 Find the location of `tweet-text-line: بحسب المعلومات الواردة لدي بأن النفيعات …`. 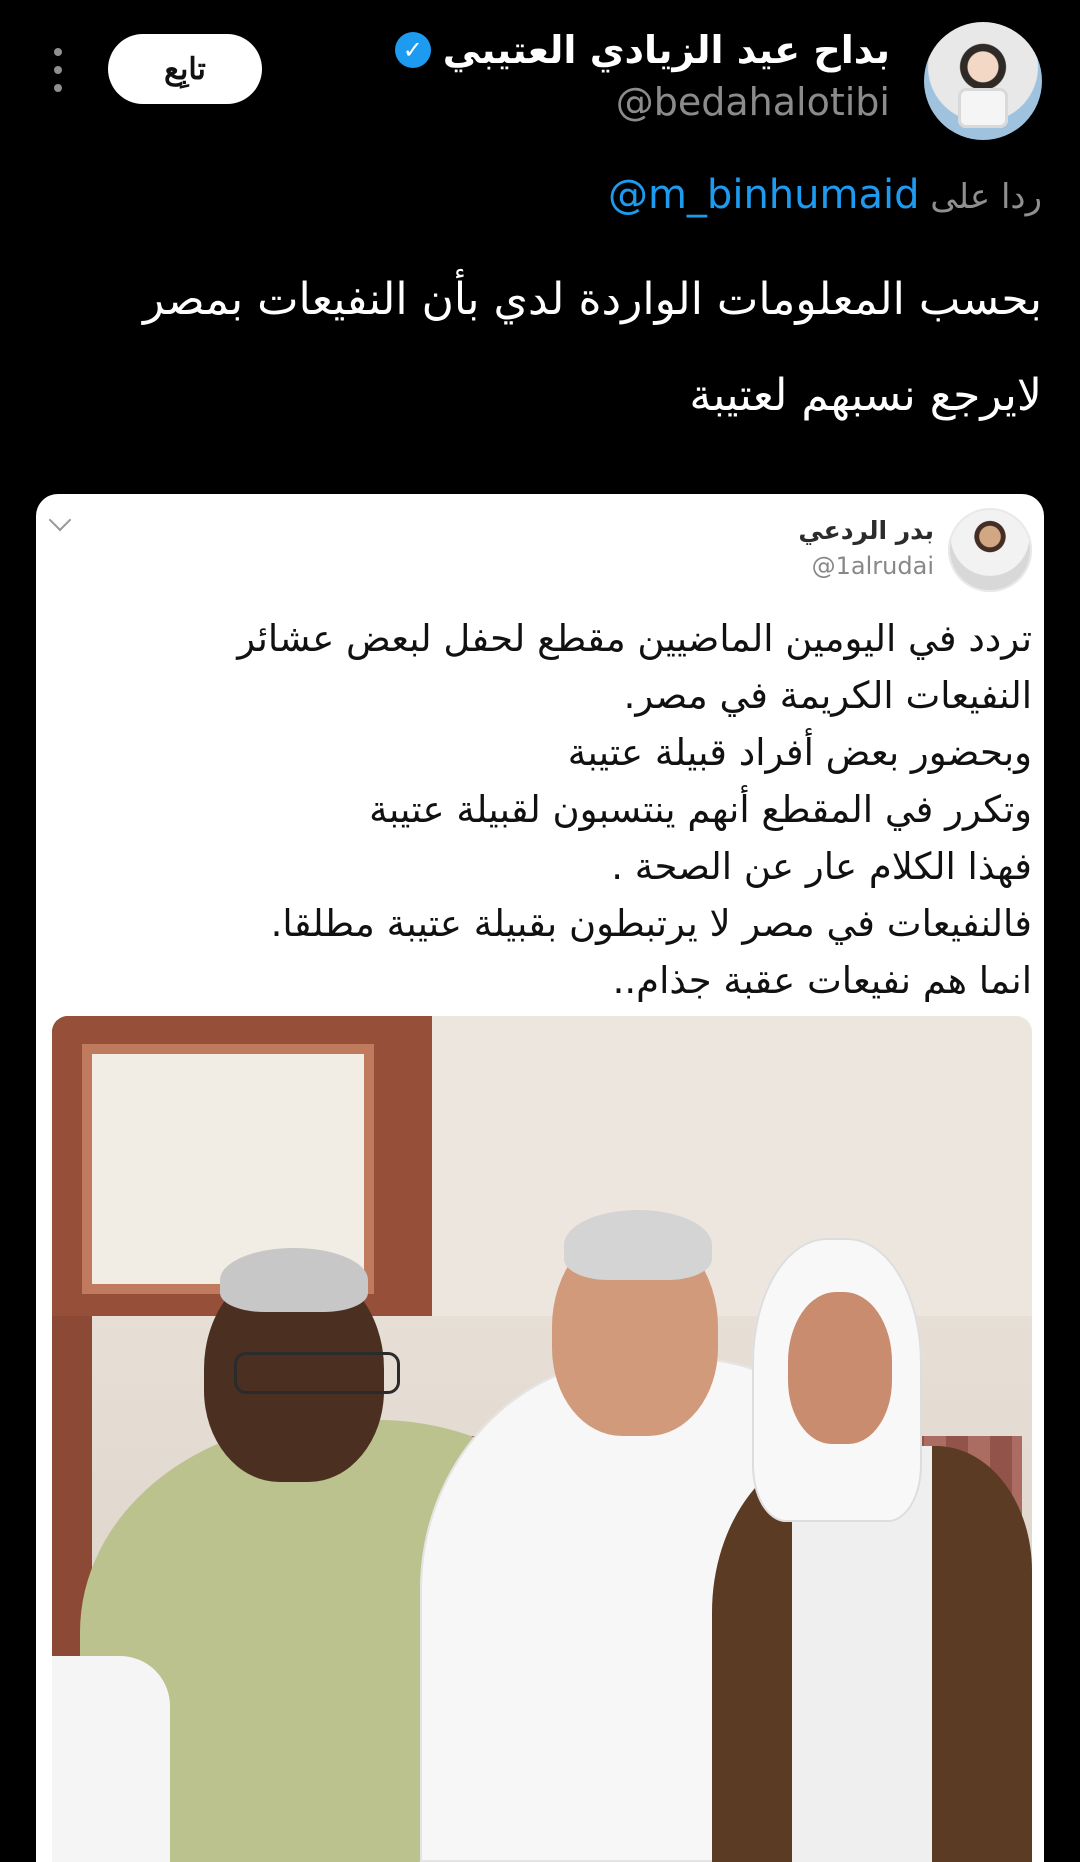

tweet-text-line: بحسب المعلومات الواردة لدي بأن النفيعات … is located at coordinates (592, 299).